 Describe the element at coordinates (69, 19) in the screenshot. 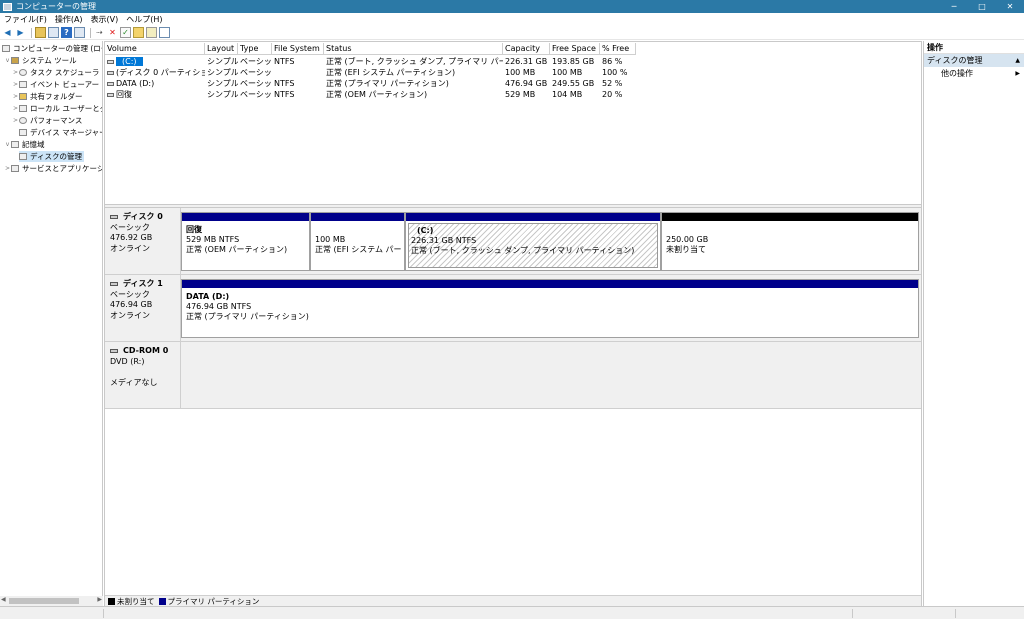

I see `menu-action: 操作(A)` at that location.